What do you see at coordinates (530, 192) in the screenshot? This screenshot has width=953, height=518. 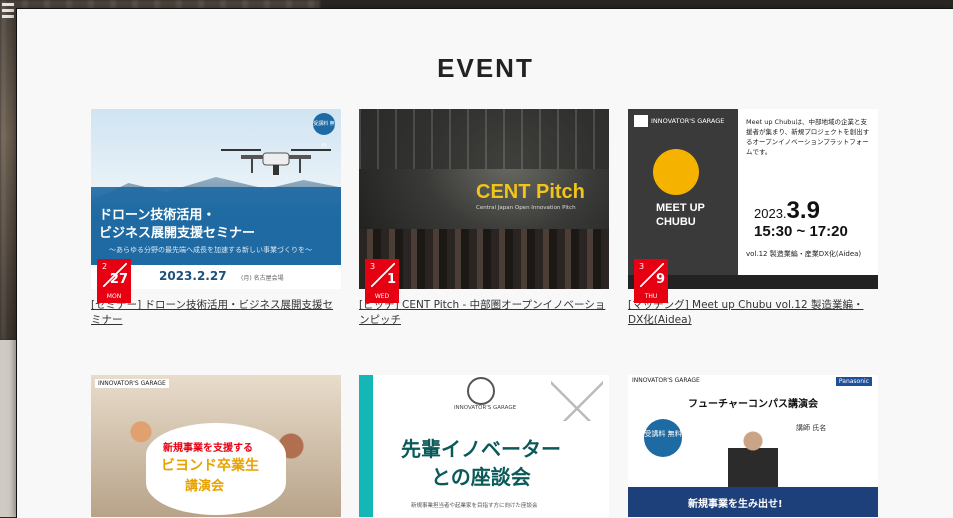 I see `cent-pitch-logo: CENT Pitch` at bounding box center [530, 192].